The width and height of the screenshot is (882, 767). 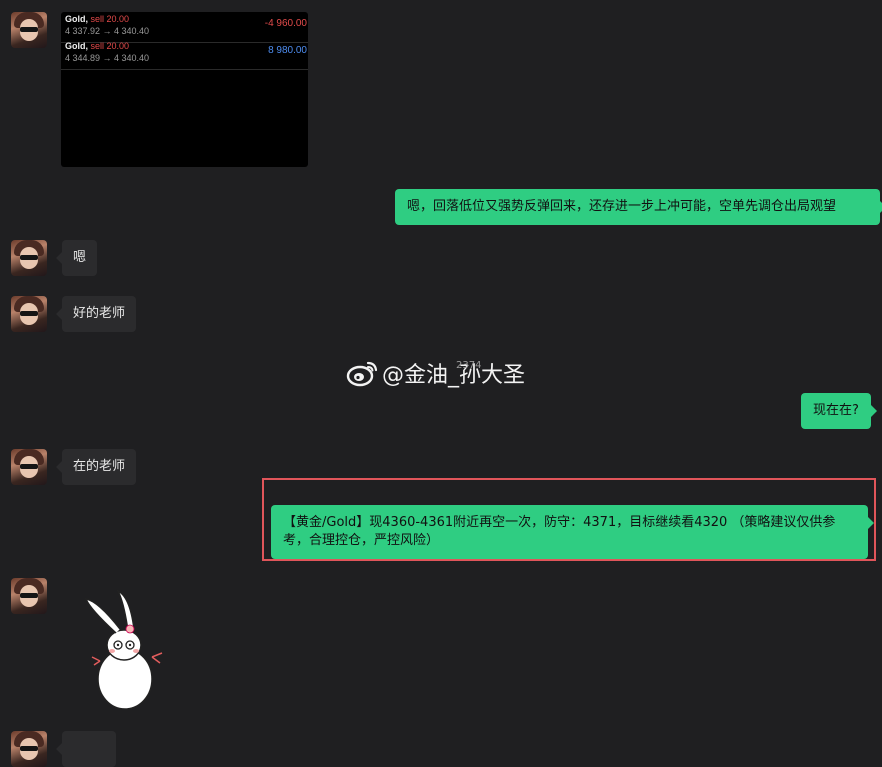 What do you see at coordinates (86, 749) in the screenshot?
I see `message-bubble-incoming` at bounding box center [86, 749].